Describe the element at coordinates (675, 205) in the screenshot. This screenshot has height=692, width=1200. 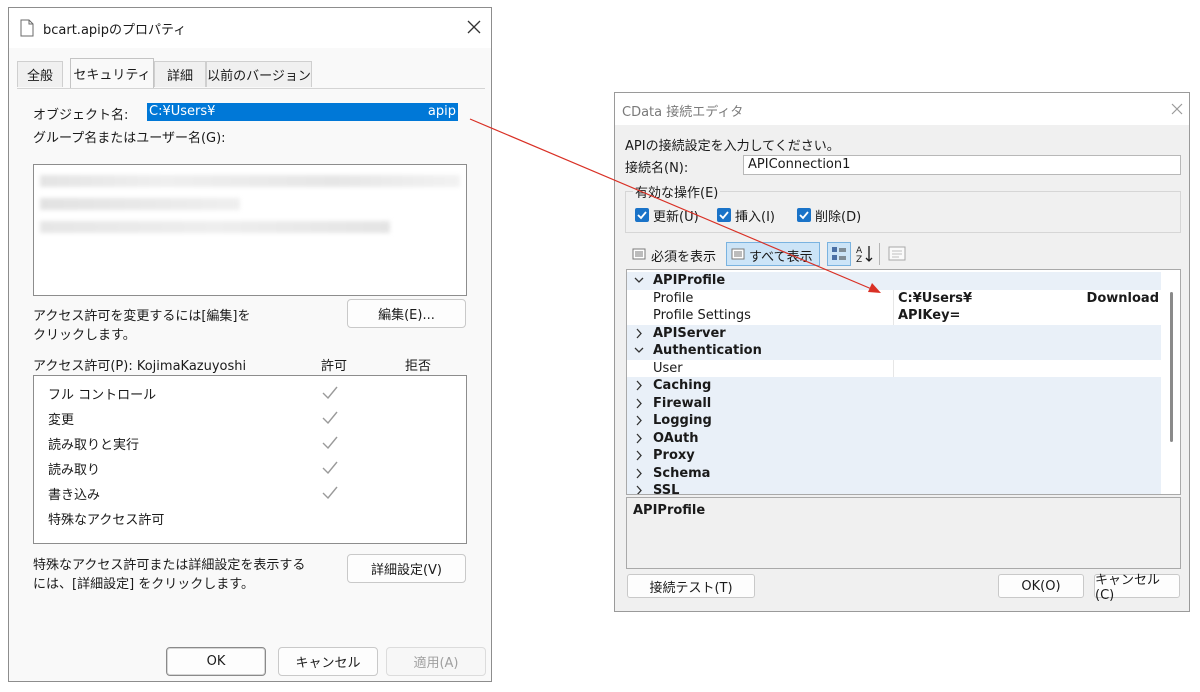
I see `annotation-arrow` at that location.